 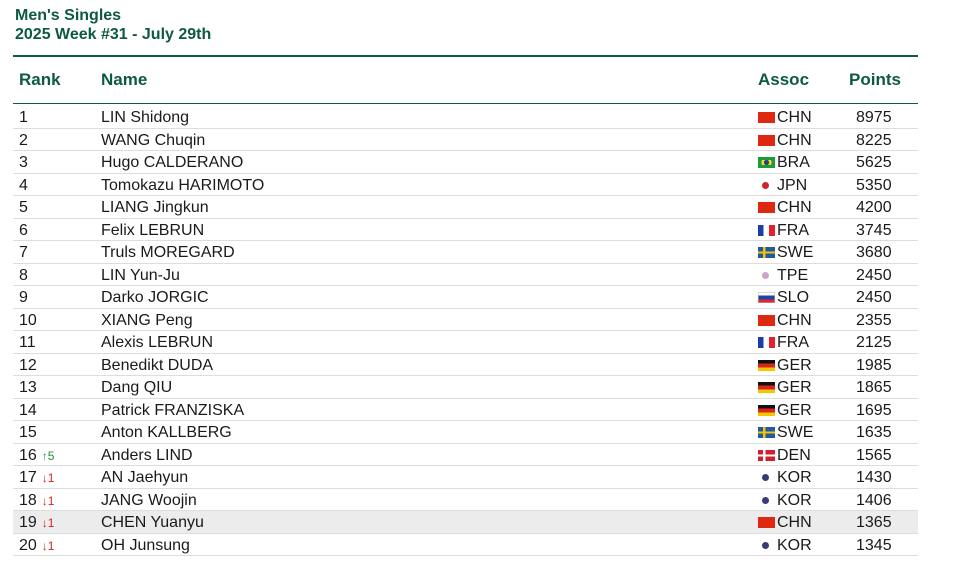 What do you see at coordinates (23, 162) in the screenshot?
I see `rank-cell: 3` at bounding box center [23, 162].